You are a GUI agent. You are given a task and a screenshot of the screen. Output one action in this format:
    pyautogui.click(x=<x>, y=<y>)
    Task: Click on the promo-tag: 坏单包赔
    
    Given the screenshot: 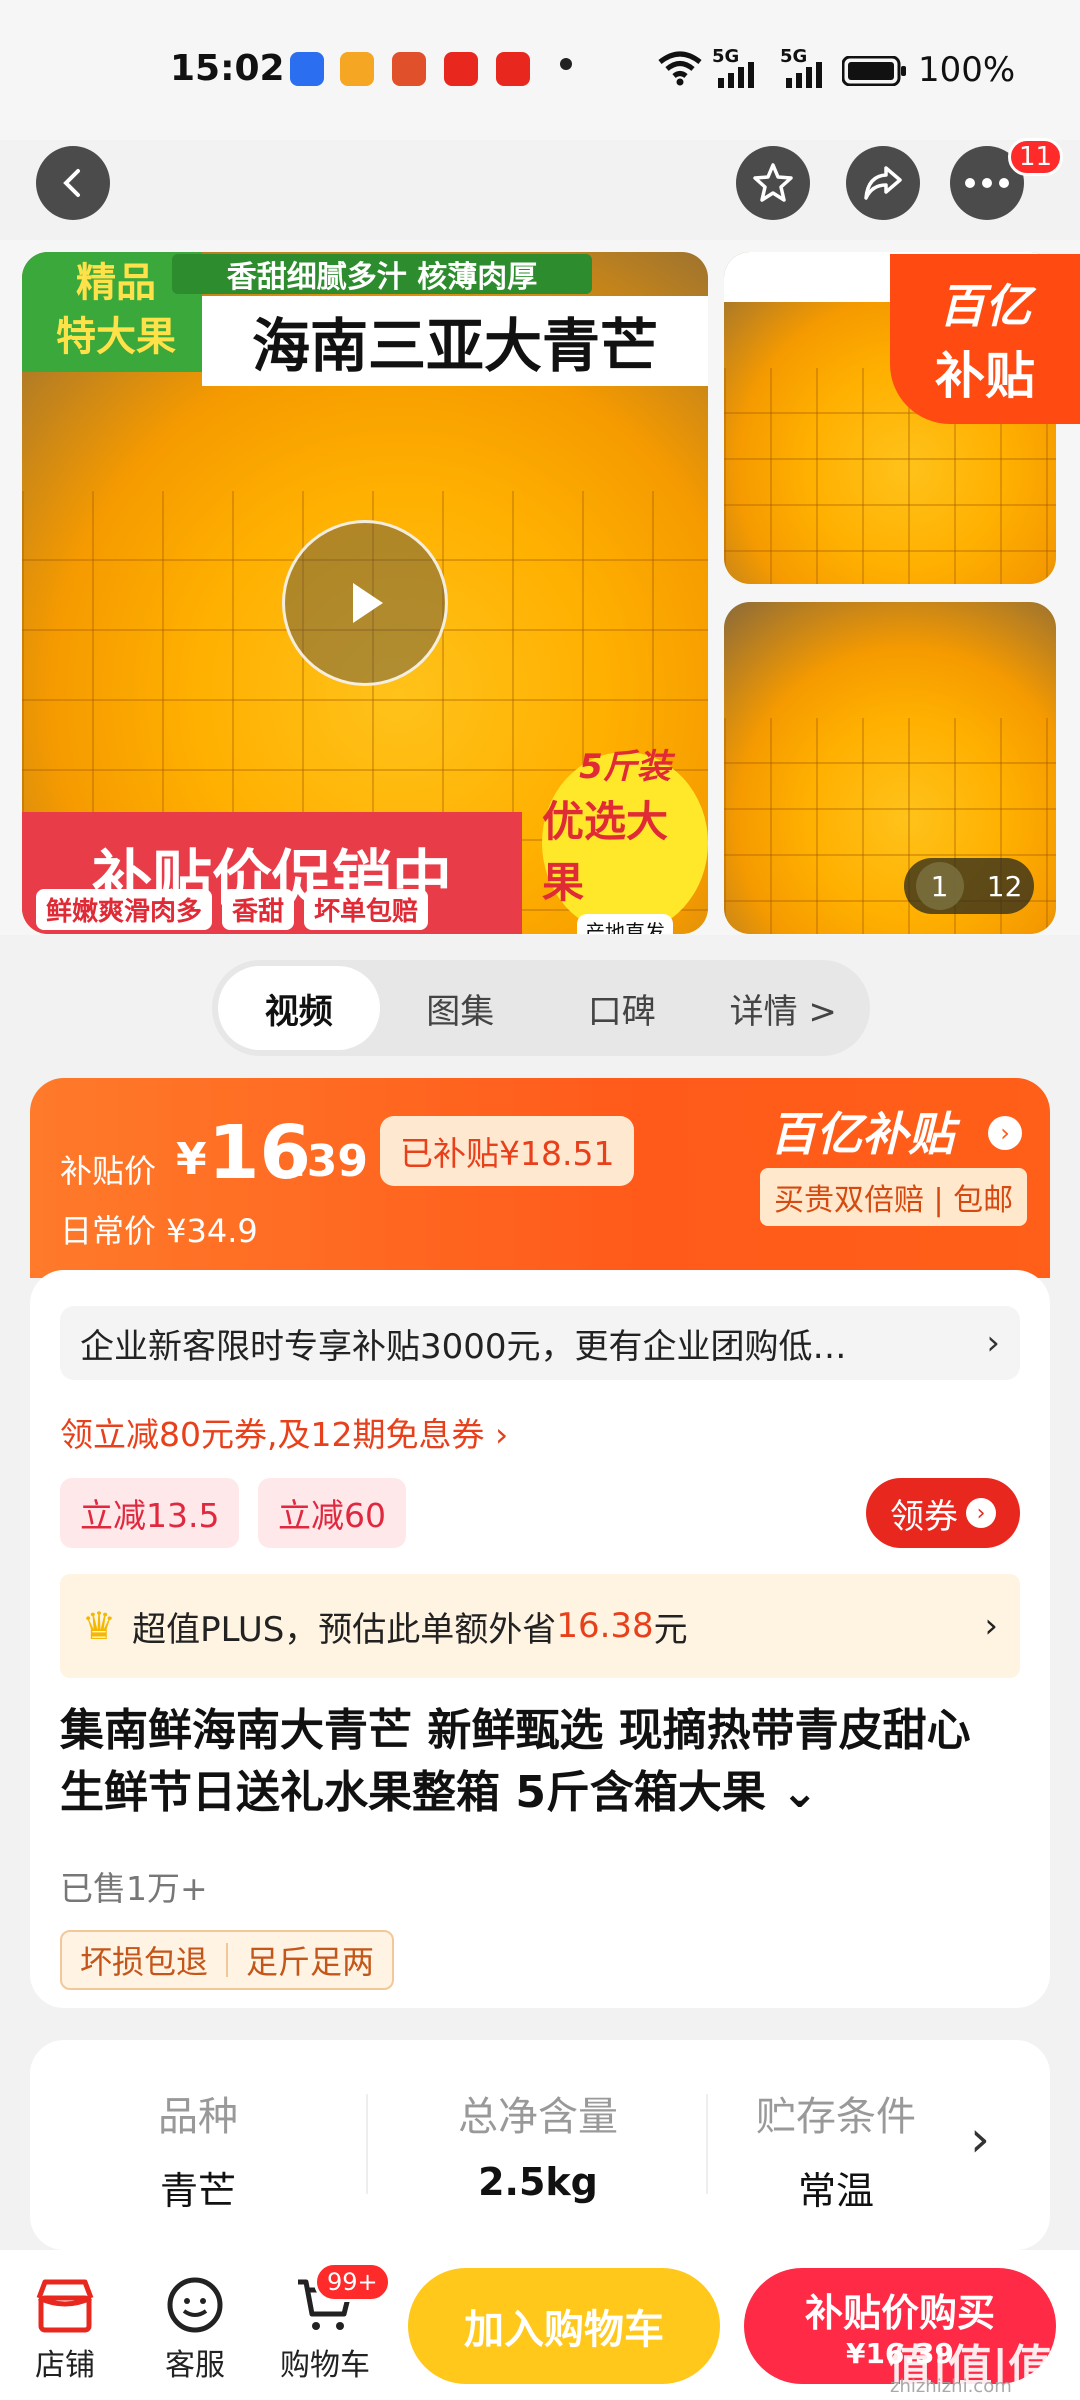 What is the action you would take?
    pyautogui.click(x=366, y=909)
    